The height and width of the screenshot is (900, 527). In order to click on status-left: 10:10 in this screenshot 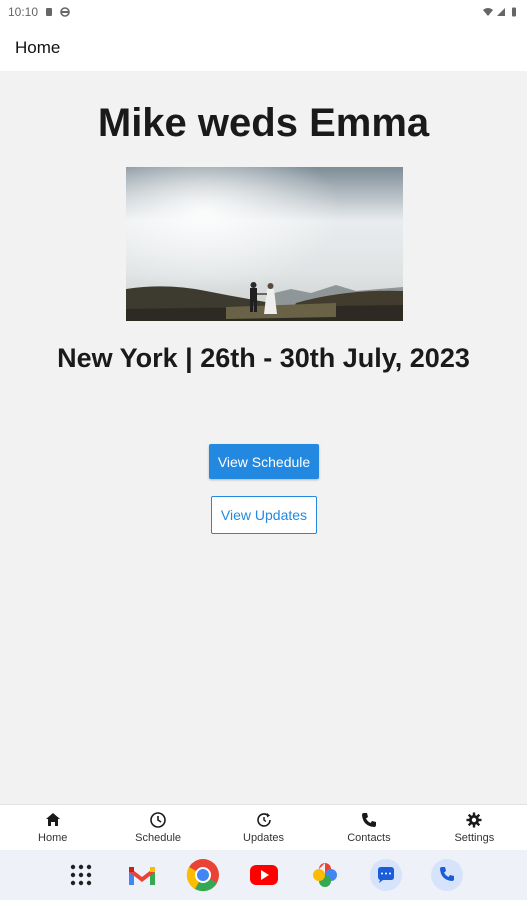, I will do `click(39, 12)`.